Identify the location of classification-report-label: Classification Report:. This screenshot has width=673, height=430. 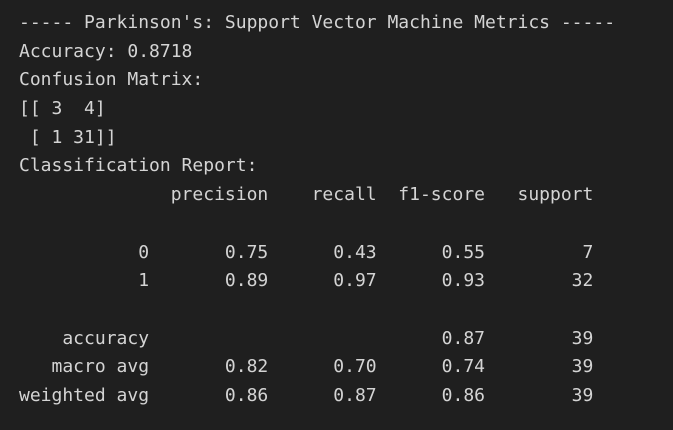
(138, 166).